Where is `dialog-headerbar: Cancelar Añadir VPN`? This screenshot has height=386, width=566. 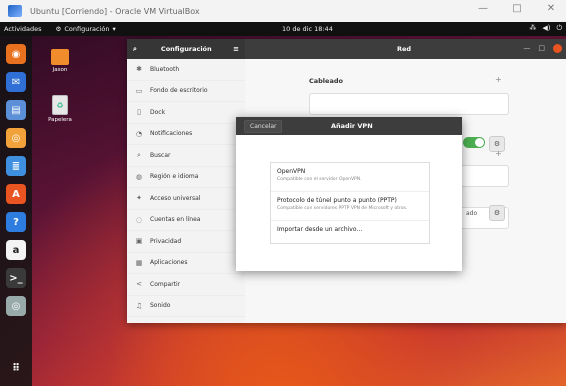
dialog-headerbar: Cancelar Añadir VPN is located at coordinates (349, 126).